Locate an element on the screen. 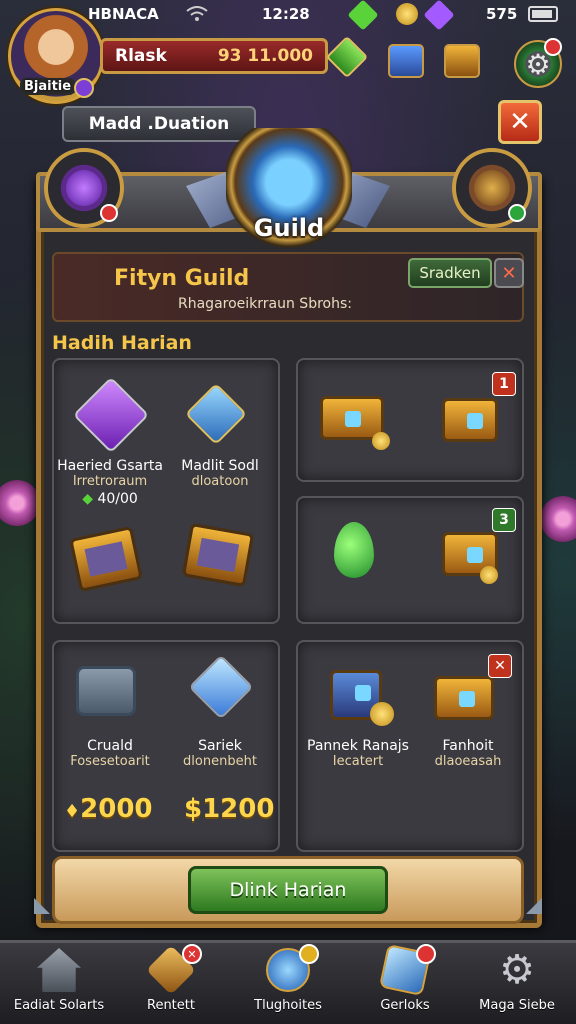 The width and height of the screenshot is (576, 1024). item-title: Madlit Sodl is located at coordinates (220, 466).